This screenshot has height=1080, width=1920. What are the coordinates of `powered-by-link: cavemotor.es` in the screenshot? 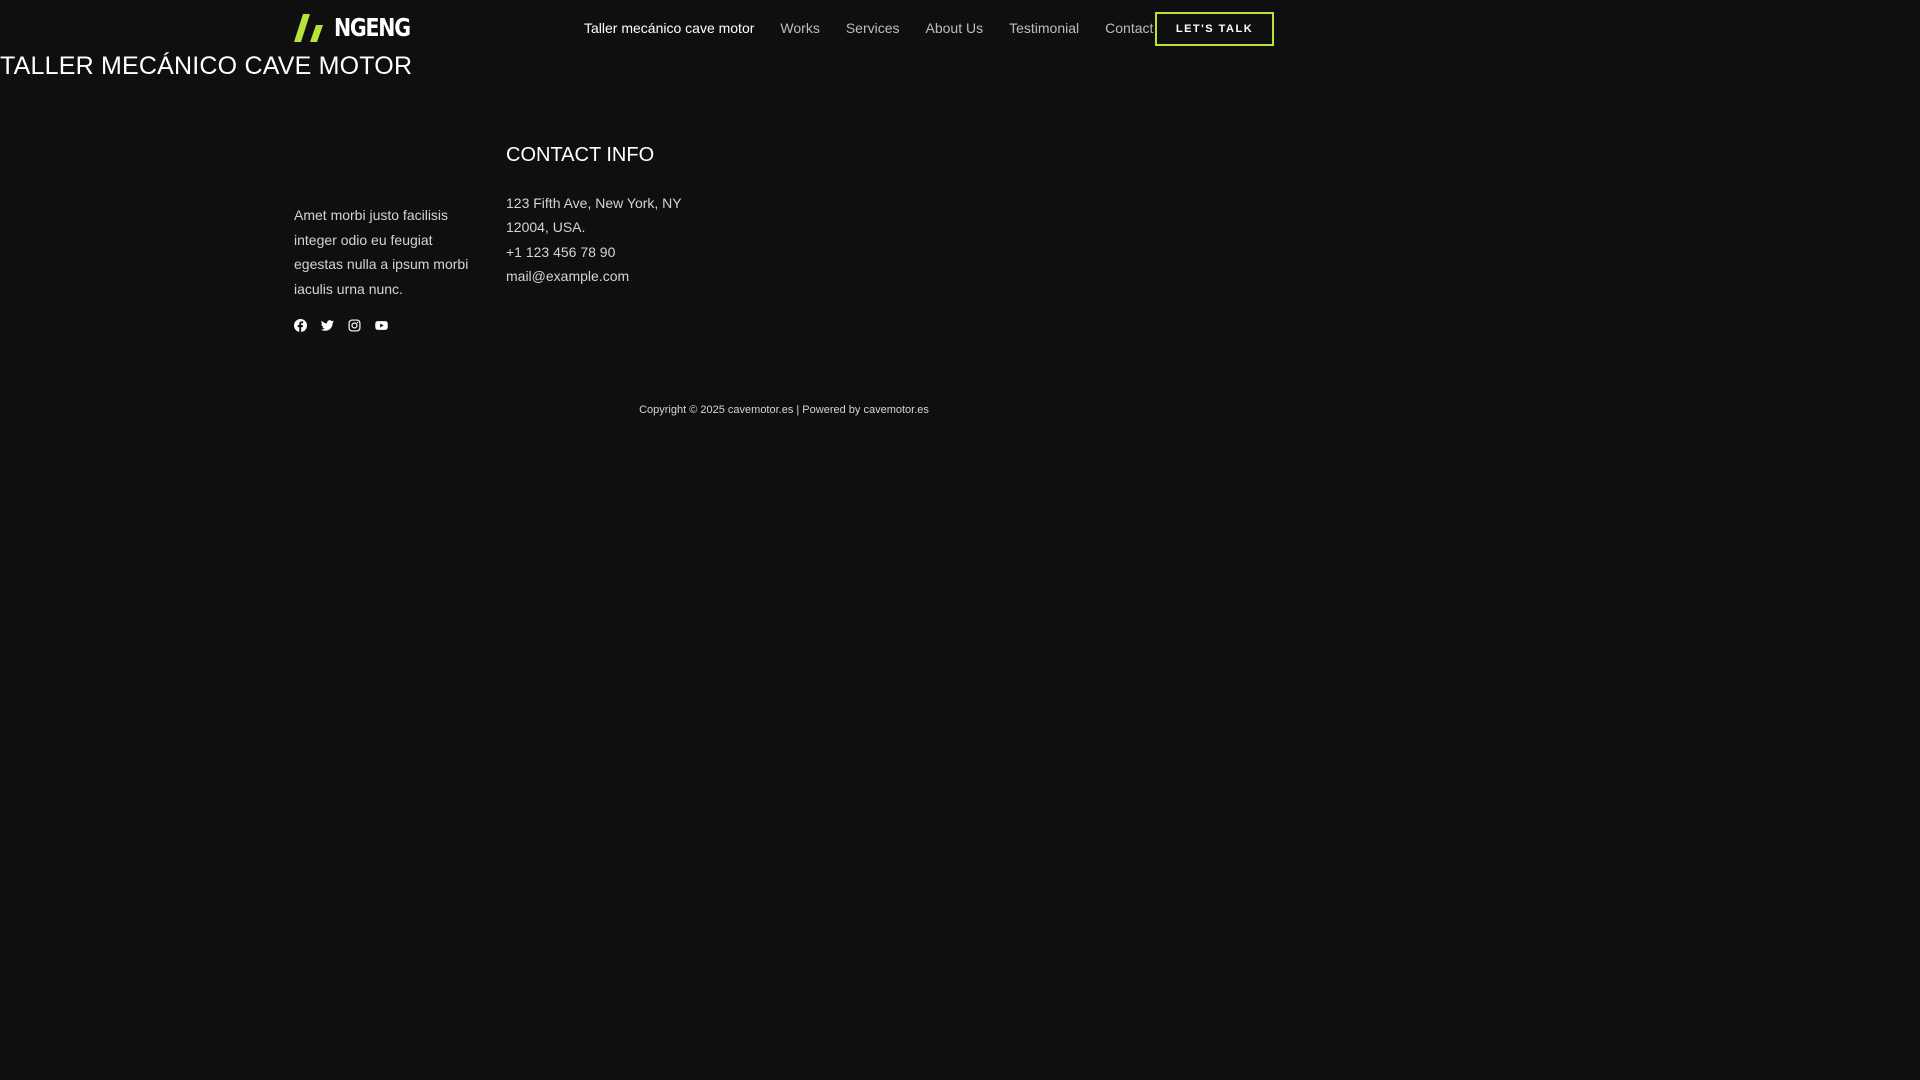 It's located at (895, 410).